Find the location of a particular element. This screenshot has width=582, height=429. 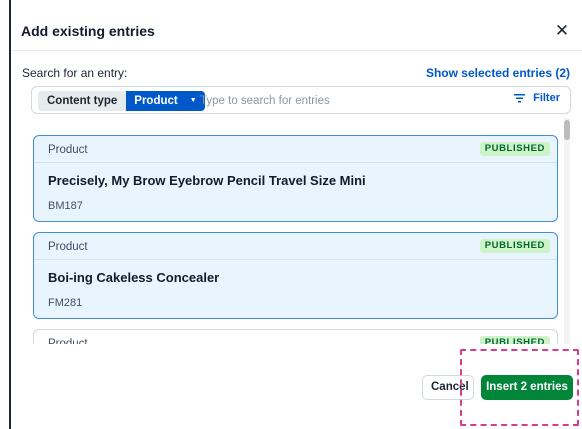

filter-lines-icon is located at coordinates (520, 97).